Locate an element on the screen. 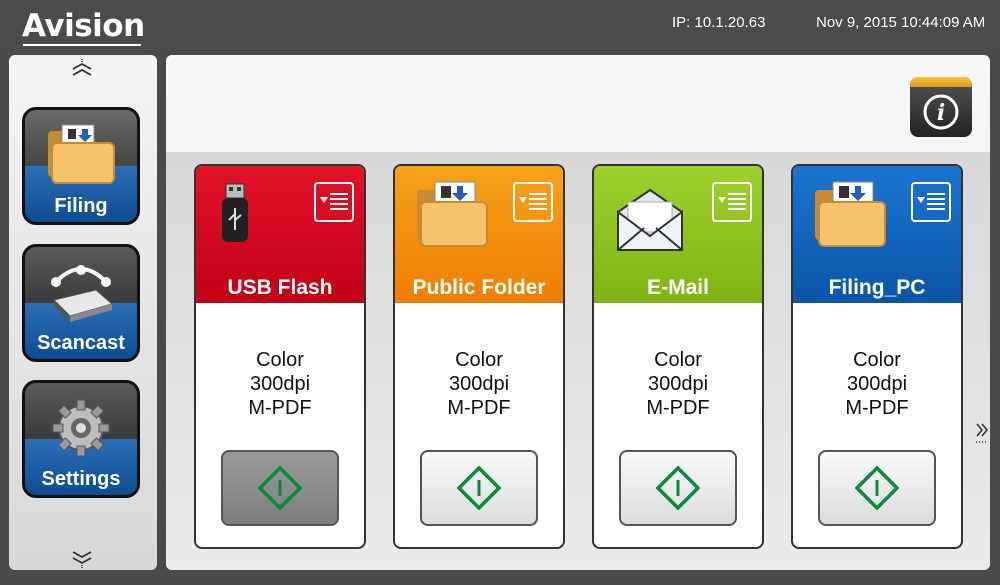 The image size is (1000, 585). card-header: Filing_PC is located at coordinates (877, 234).